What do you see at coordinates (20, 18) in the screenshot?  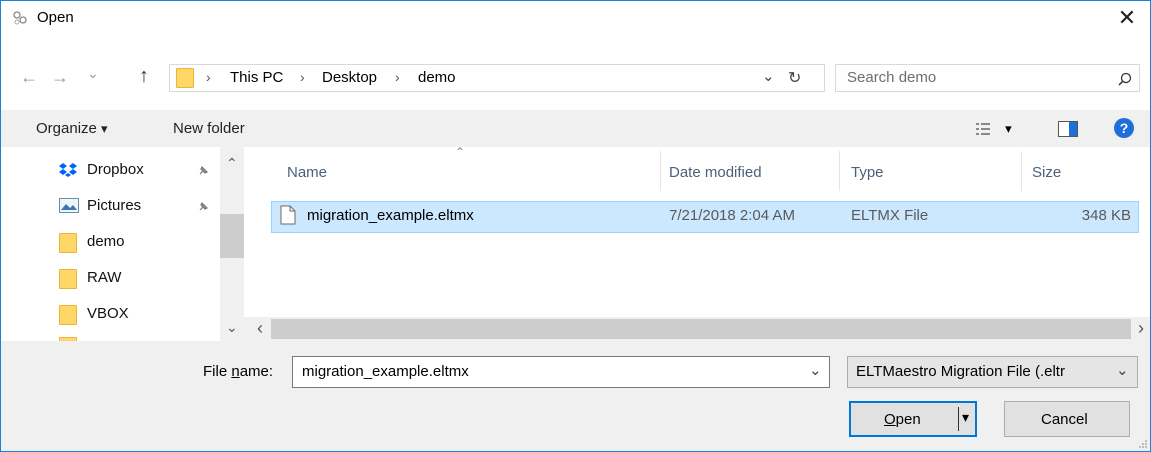 I see `open-dialog-icon` at bounding box center [20, 18].